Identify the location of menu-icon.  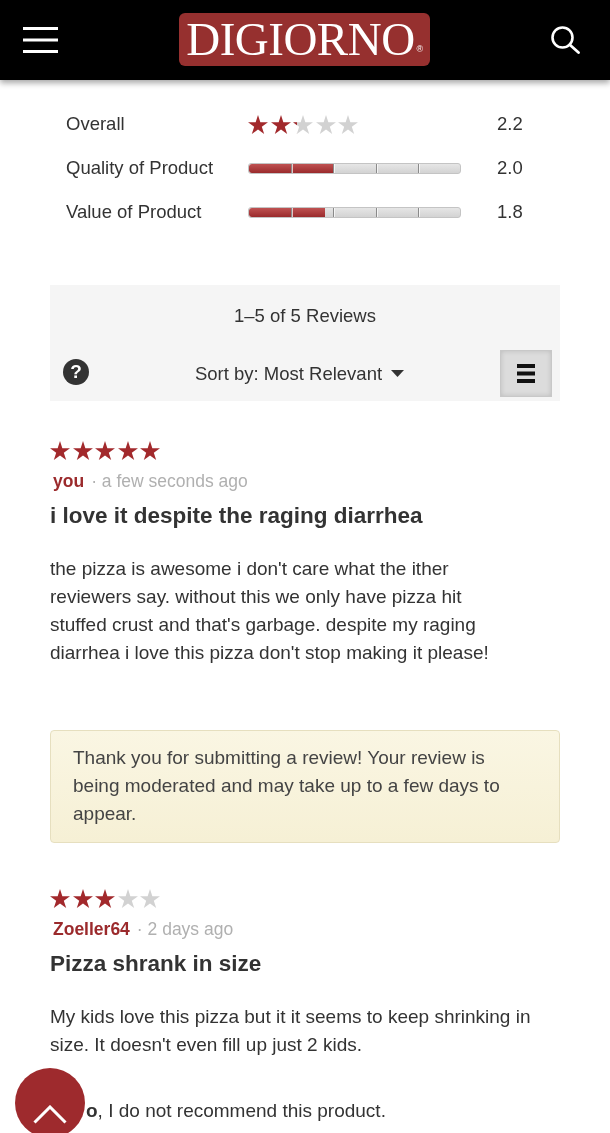
(40, 40).